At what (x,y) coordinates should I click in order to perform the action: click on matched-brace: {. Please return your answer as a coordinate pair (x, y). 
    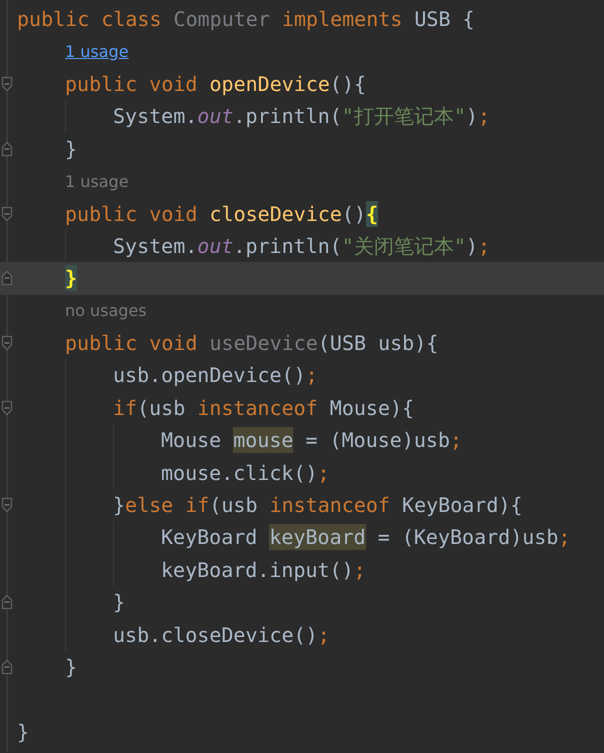
    Looking at the image, I should click on (372, 213).